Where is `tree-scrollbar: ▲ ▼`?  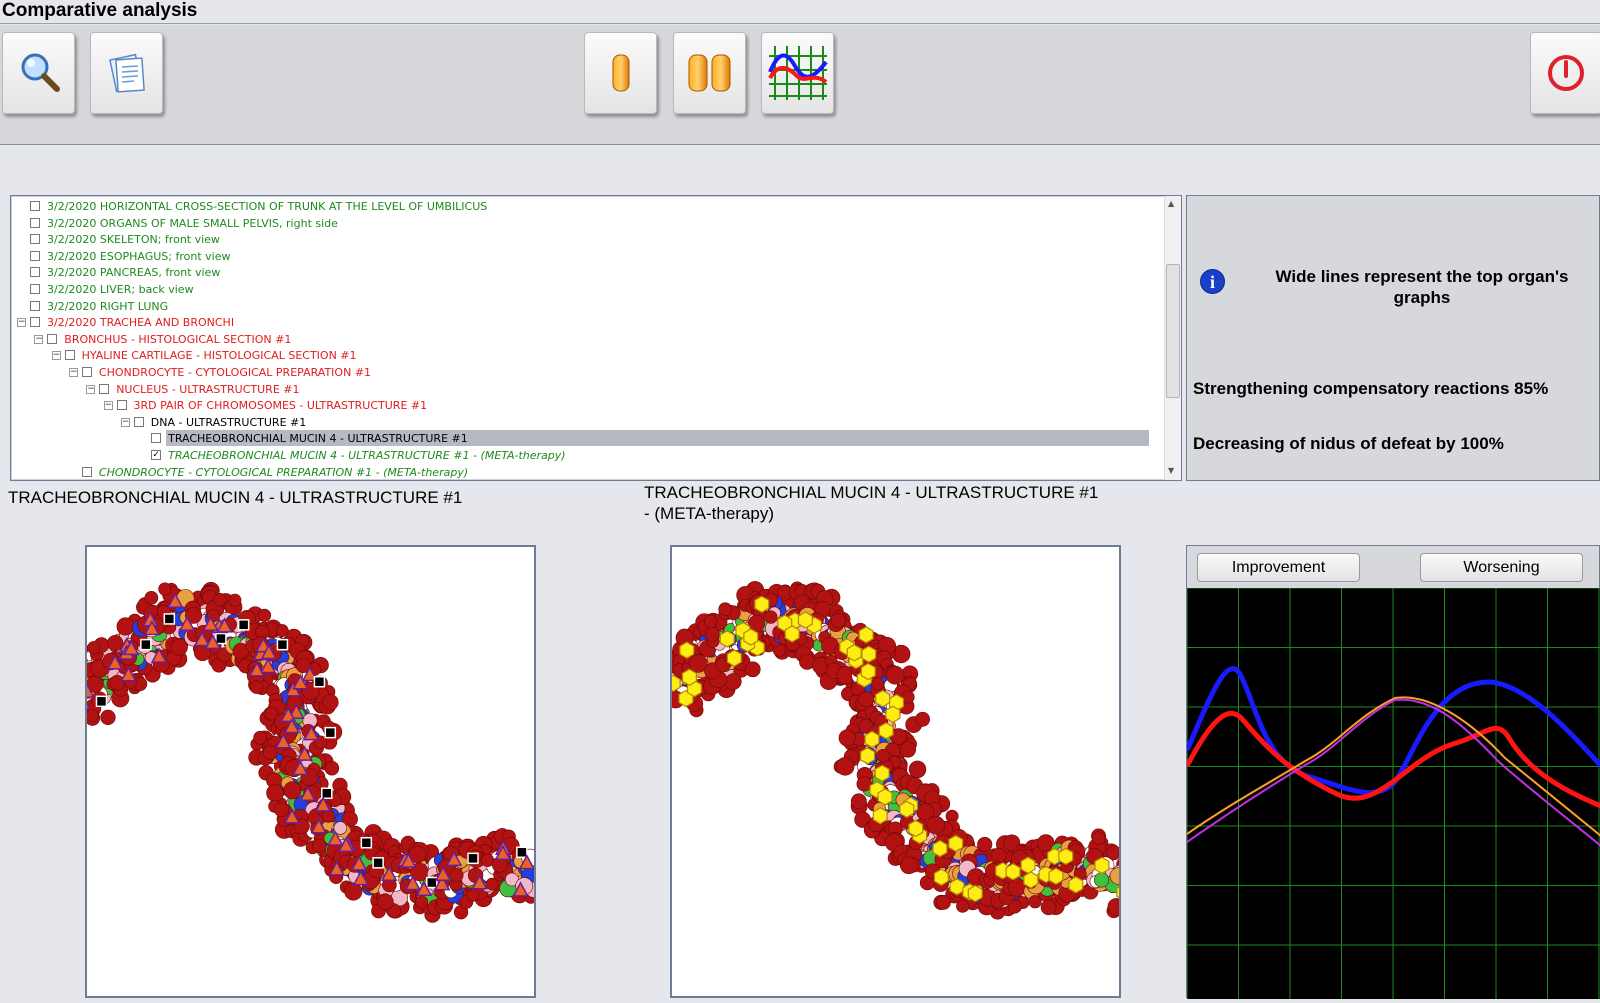 tree-scrollbar: ▲ ▼ is located at coordinates (1172, 338).